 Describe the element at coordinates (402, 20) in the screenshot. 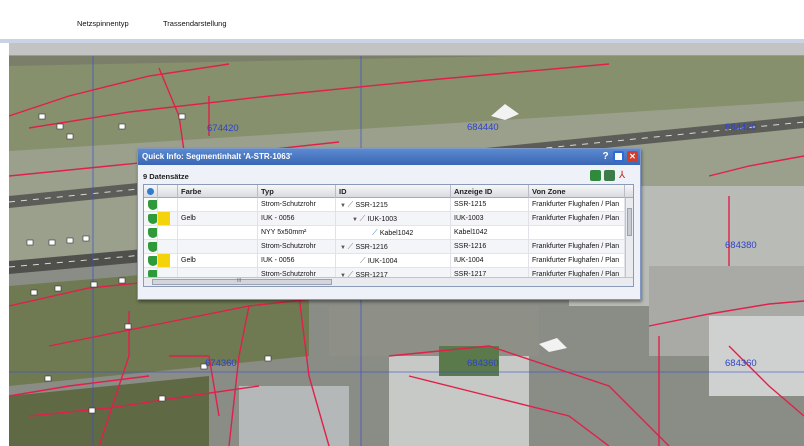

I see `top-tab-bar: Netzspinnentyp Trassendarstellung` at that location.